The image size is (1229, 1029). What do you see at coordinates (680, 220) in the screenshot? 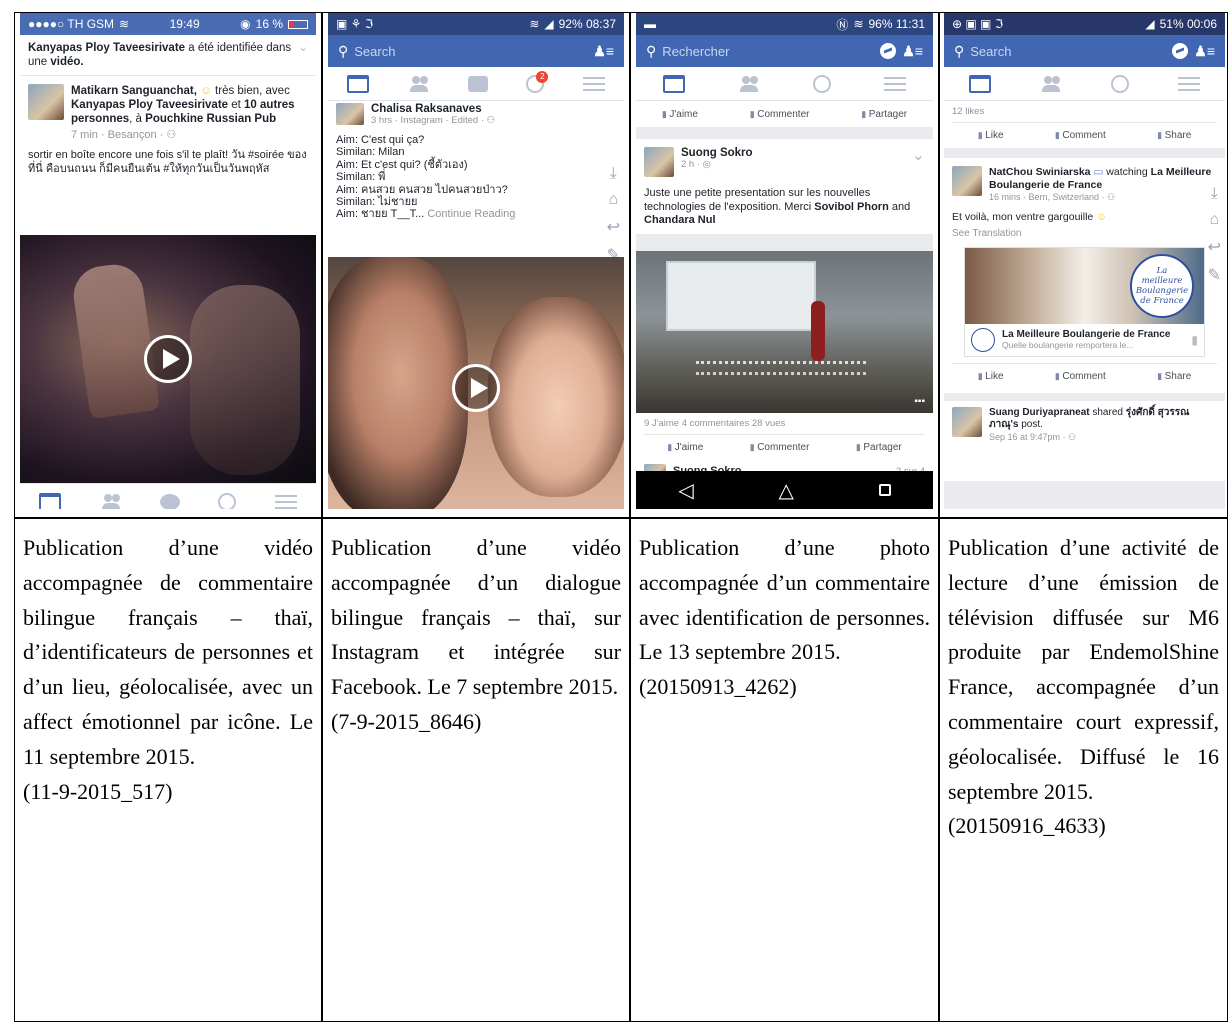
I see `tagged-person-link: Chandara Nul` at bounding box center [680, 220].